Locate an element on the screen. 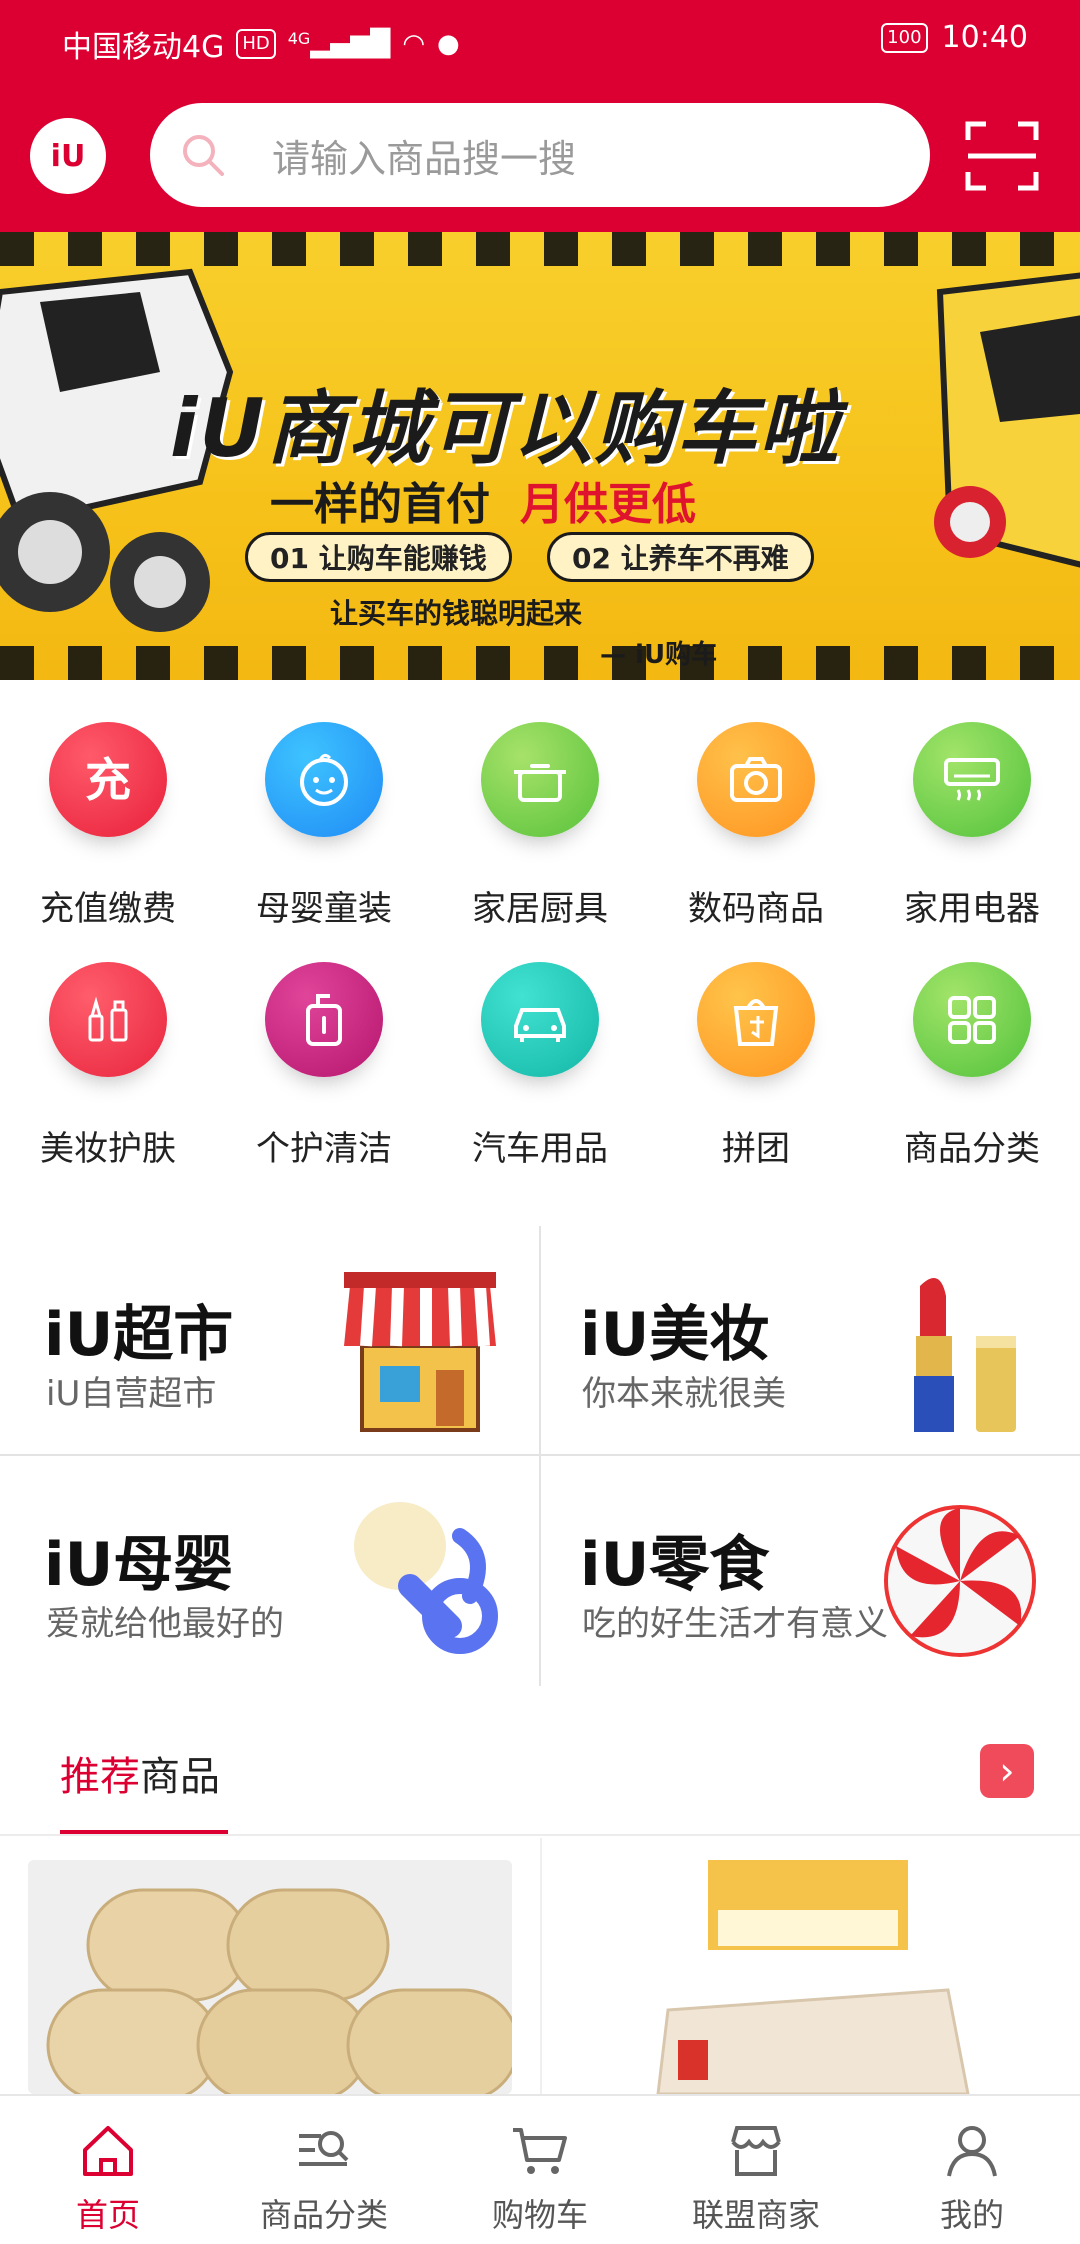 This screenshot has height=2244, width=1080. banner-pill-2: 02 让养车不再难 is located at coordinates (680, 557).